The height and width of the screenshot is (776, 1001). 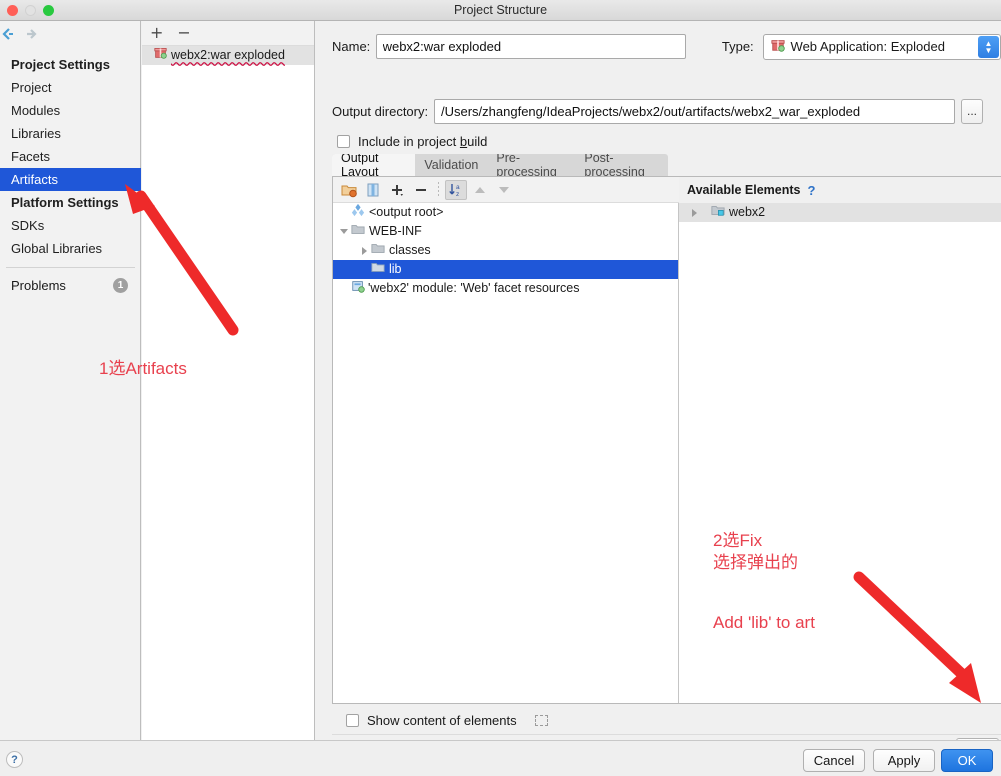 What do you see at coordinates (120, 285) in the screenshot?
I see `problems-count-badge: 1` at bounding box center [120, 285].